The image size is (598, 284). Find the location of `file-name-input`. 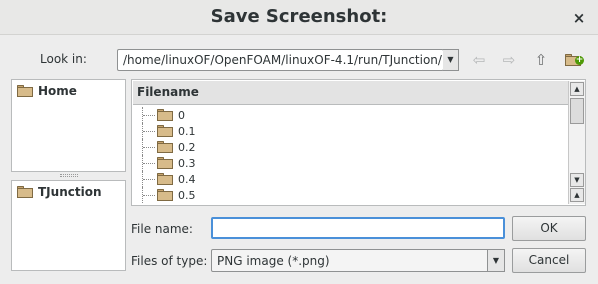

file-name-input is located at coordinates (358, 228).